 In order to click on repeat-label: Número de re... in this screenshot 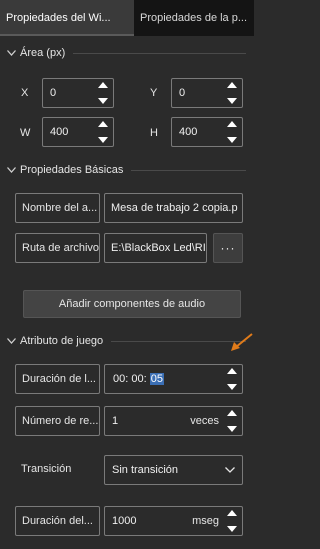, I will do `click(57, 421)`.